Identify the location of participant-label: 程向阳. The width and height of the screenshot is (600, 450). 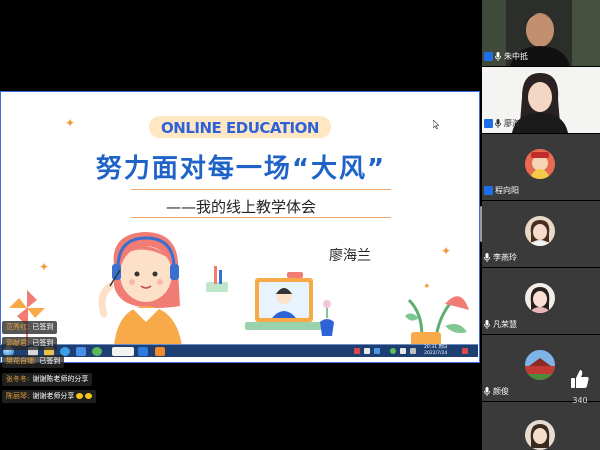
(501, 190).